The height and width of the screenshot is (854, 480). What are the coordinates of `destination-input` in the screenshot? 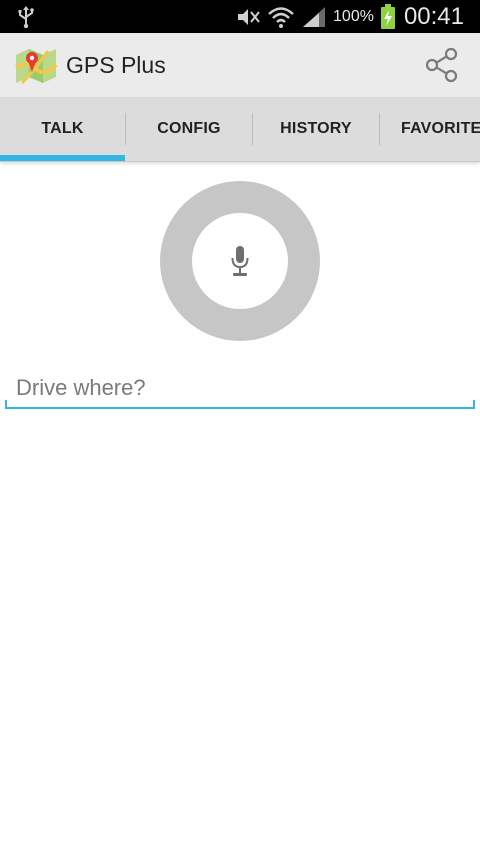 It's located at (240, 388).